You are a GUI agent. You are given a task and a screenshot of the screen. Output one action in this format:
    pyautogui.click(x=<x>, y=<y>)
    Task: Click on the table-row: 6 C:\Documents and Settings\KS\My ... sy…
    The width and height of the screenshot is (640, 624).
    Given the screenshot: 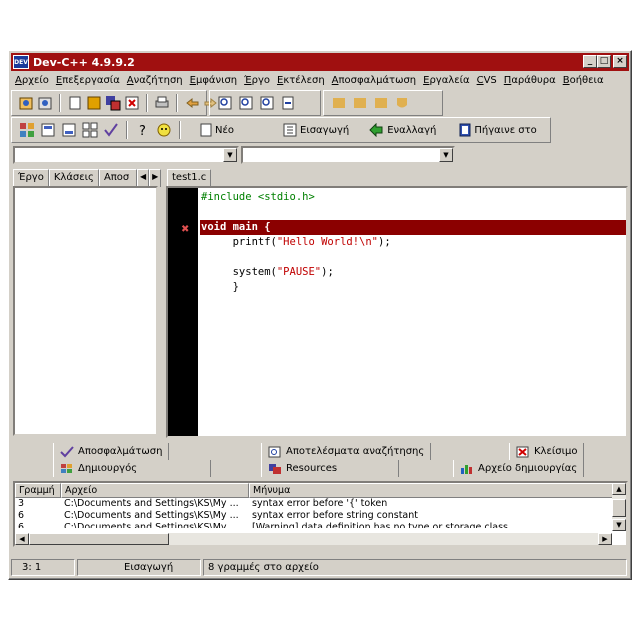 What is the action you would take?
    pyautogui.click(x=320, y=516)
    